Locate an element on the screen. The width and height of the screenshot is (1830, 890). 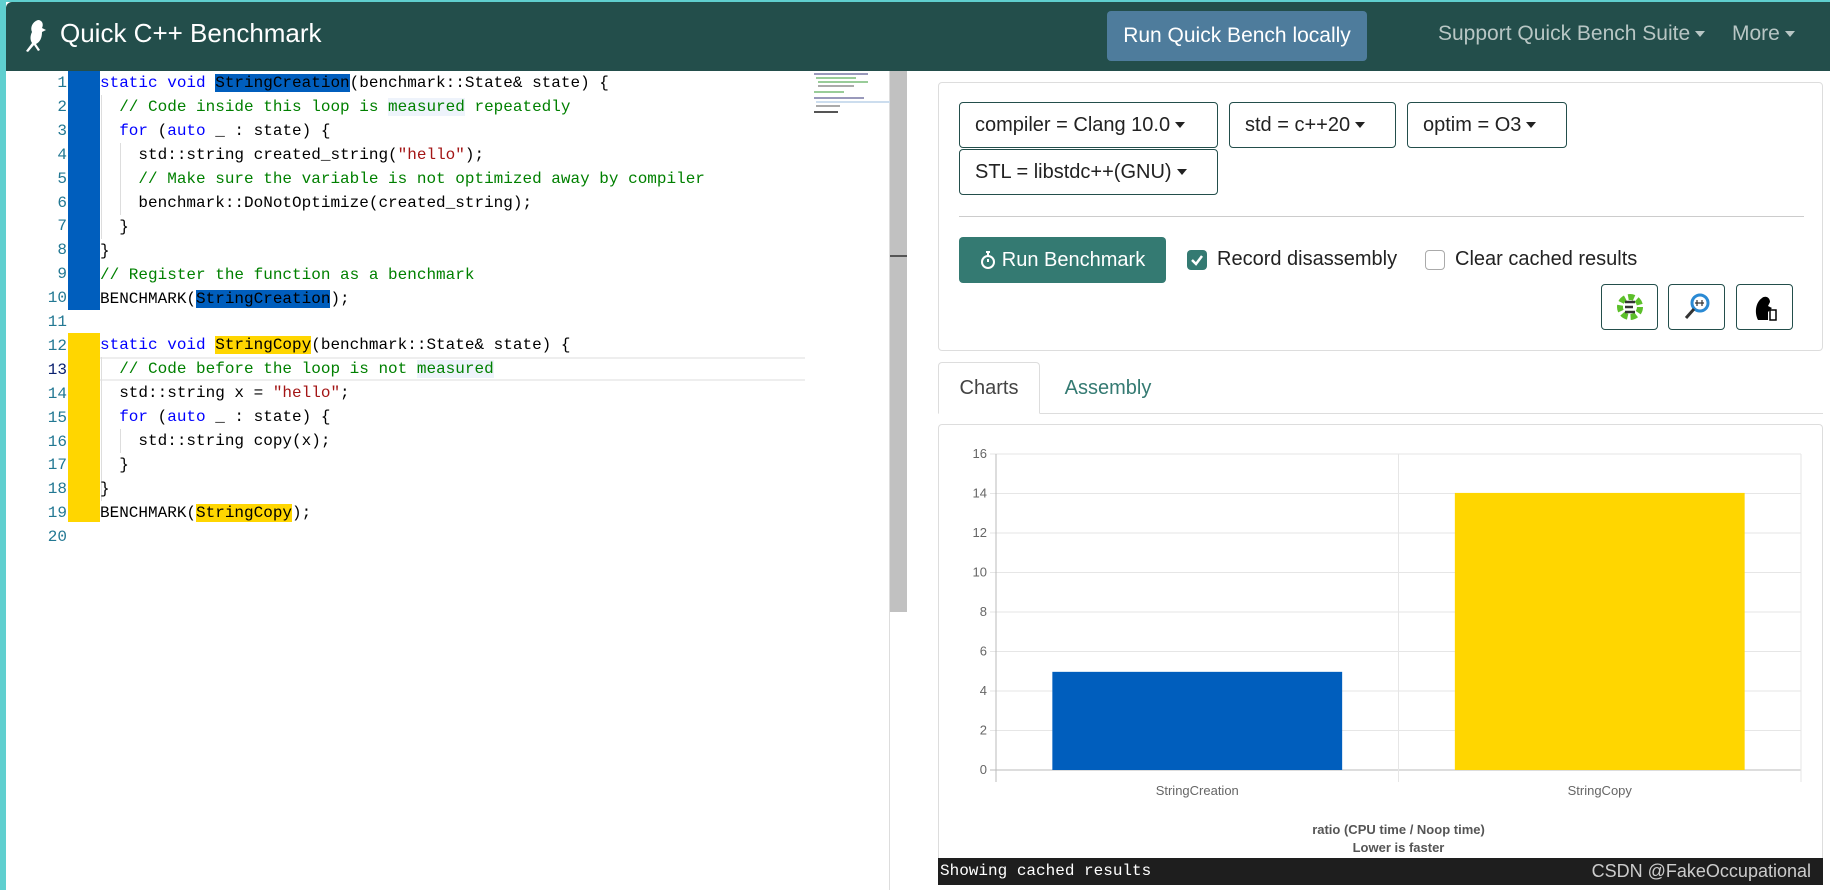
x-axis-title: ratio (CPU time / Noop time) is located at coordinates (1398, 829).